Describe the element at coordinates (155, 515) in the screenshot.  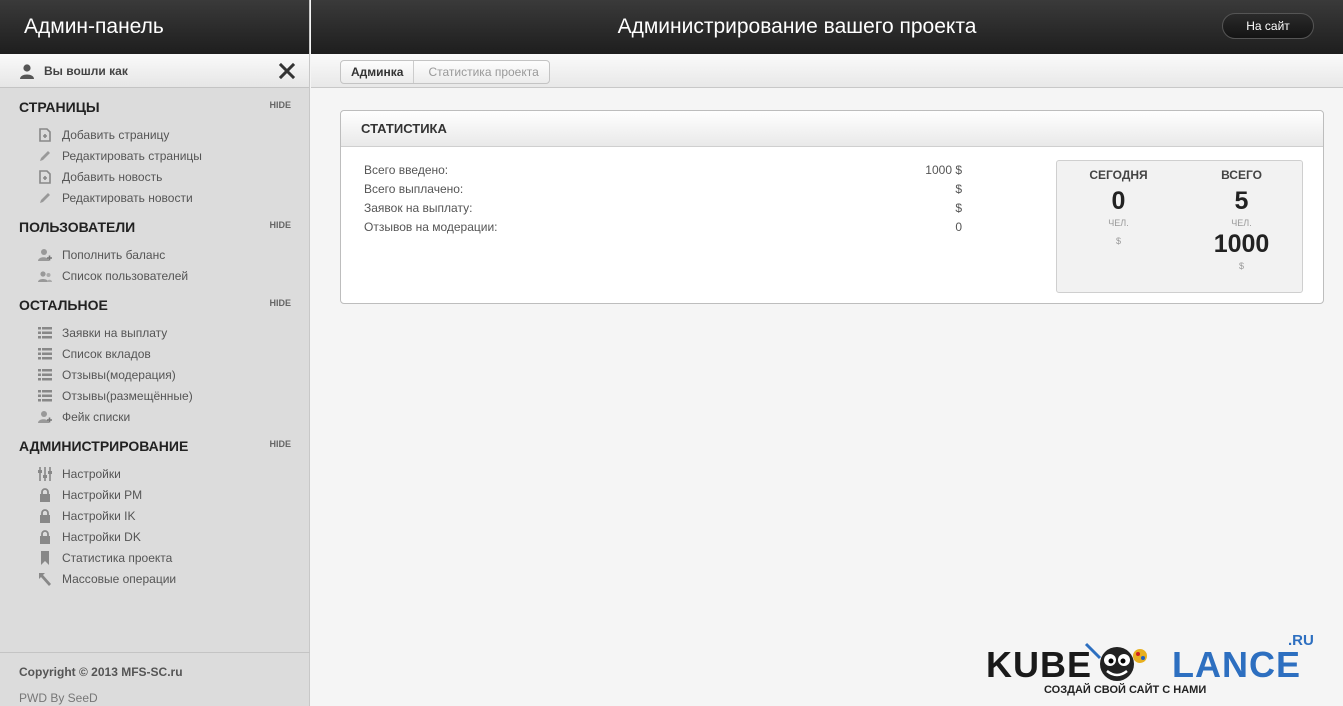
I see `sidebar-item-settings-ik: Настройки IK` at that location.